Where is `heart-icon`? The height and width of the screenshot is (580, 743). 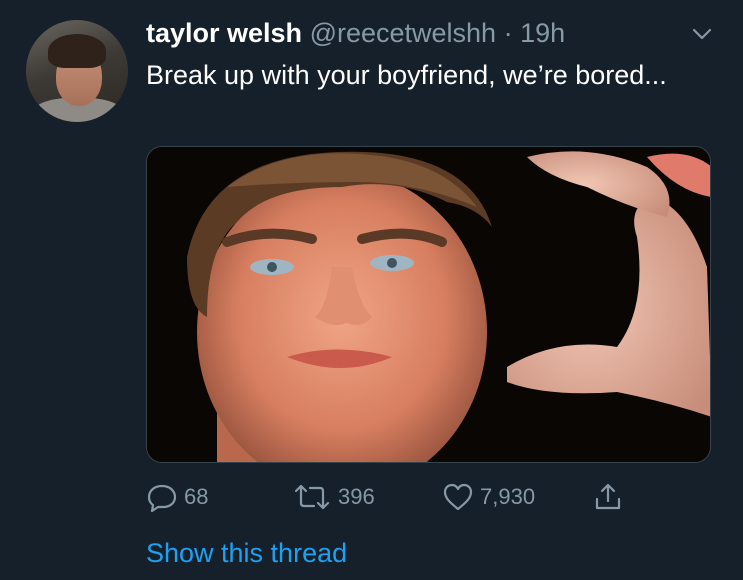
heart-icon is located at coordinates (458, 497).